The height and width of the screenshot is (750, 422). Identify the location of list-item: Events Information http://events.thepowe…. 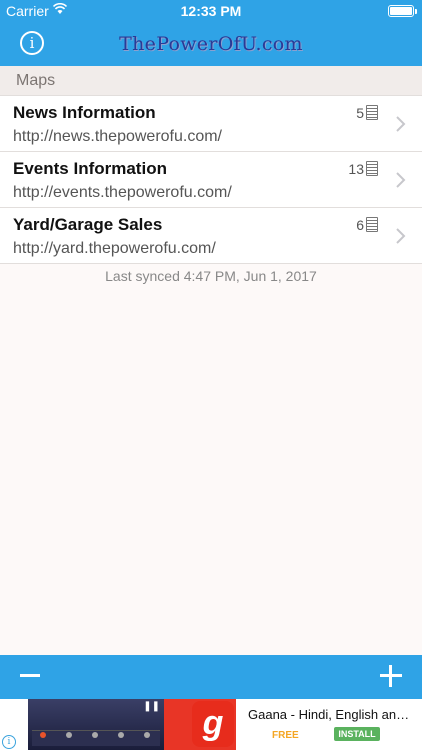
(211, 180).